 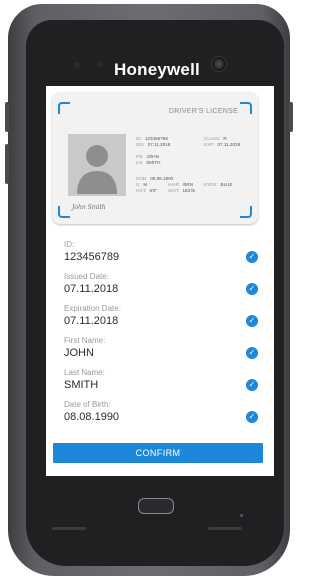 What do you see at coordinates (69, 528) in the screenshot?
I see `speaker-grille-left` at bounding box center [69, 528].